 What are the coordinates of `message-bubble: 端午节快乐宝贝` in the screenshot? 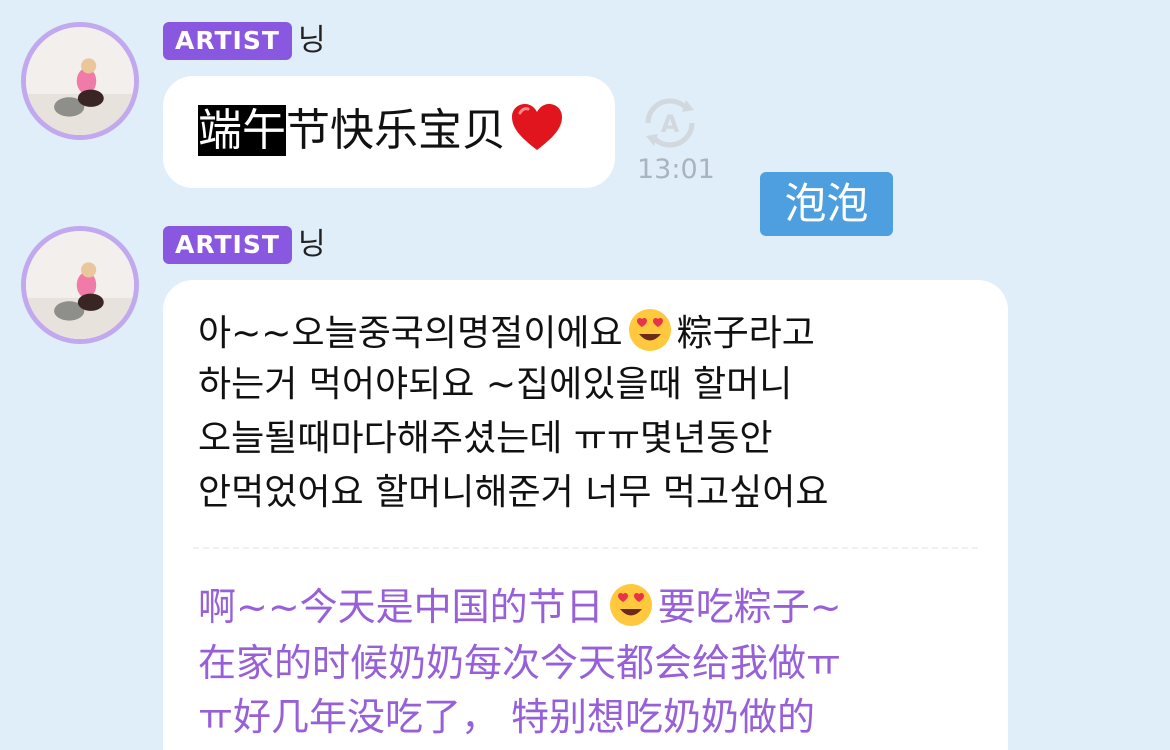 It's located at (389, 132).